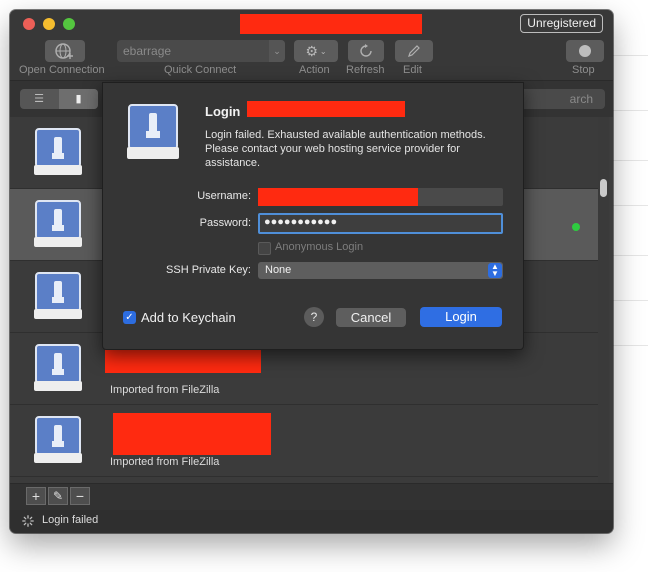  What do you see at coordinates (80, 496) in the screenshot?
I see `delete-bookmark-button: −` at bounding box center [80, 496].